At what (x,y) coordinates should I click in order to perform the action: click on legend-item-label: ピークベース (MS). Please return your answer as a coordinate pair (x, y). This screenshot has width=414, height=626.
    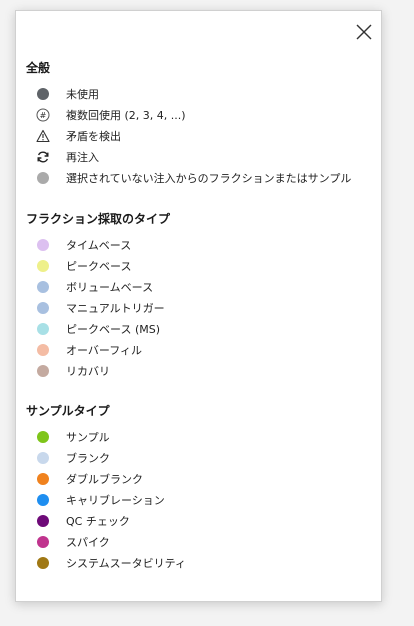
    Looking at the image, I should click on (113, 329).